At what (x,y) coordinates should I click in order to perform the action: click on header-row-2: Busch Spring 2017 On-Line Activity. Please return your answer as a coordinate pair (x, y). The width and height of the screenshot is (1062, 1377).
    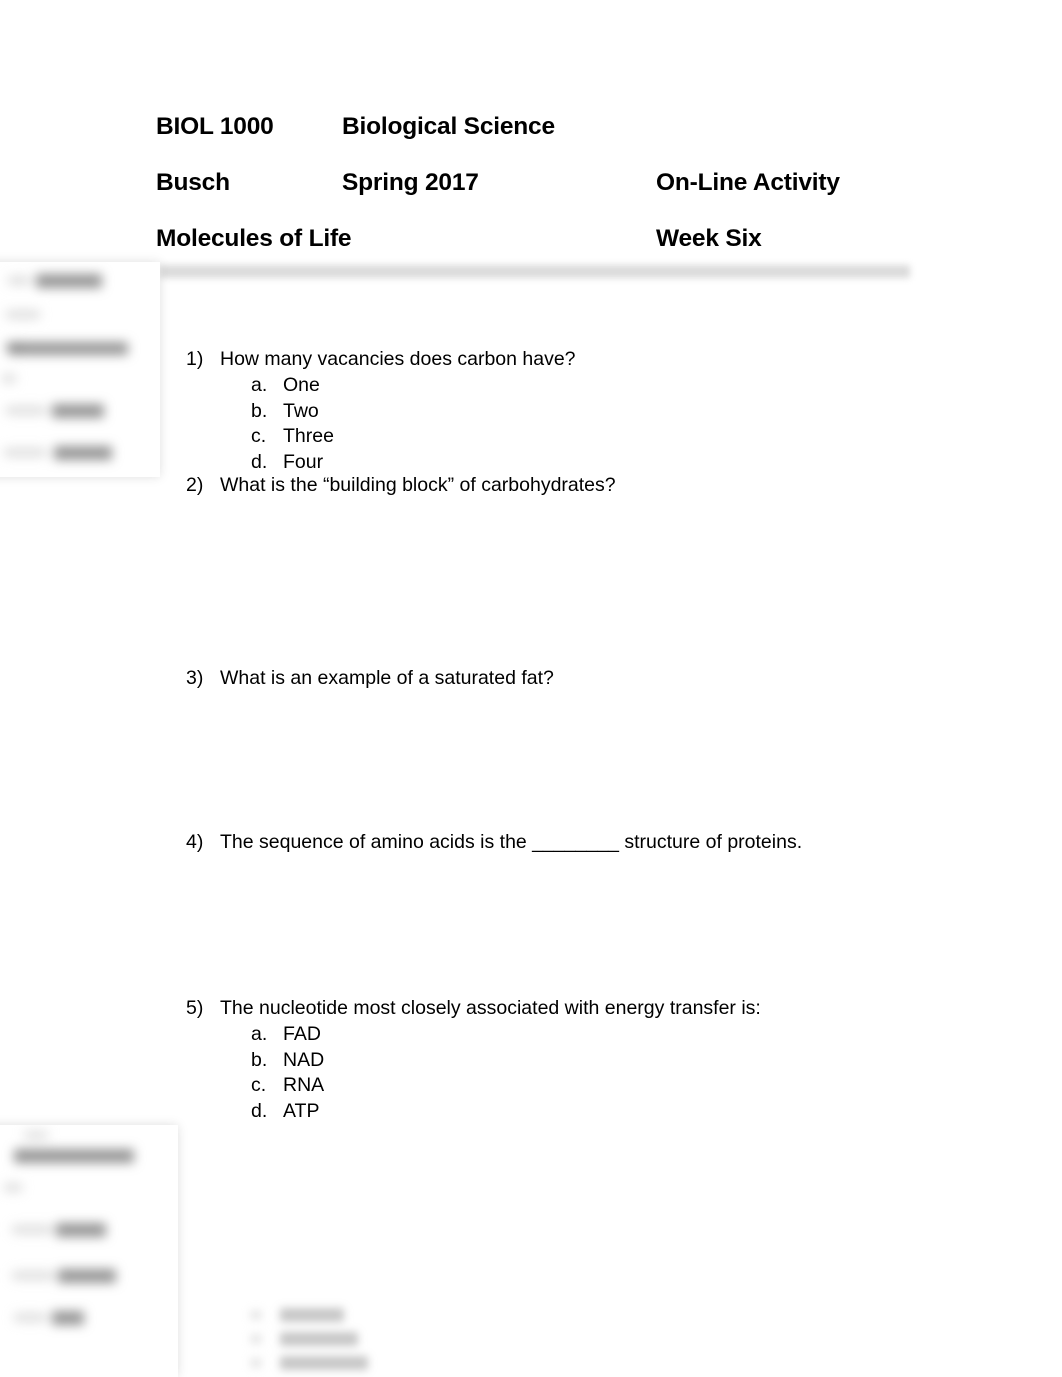
    Looking at the image, I should click on (536, 197).